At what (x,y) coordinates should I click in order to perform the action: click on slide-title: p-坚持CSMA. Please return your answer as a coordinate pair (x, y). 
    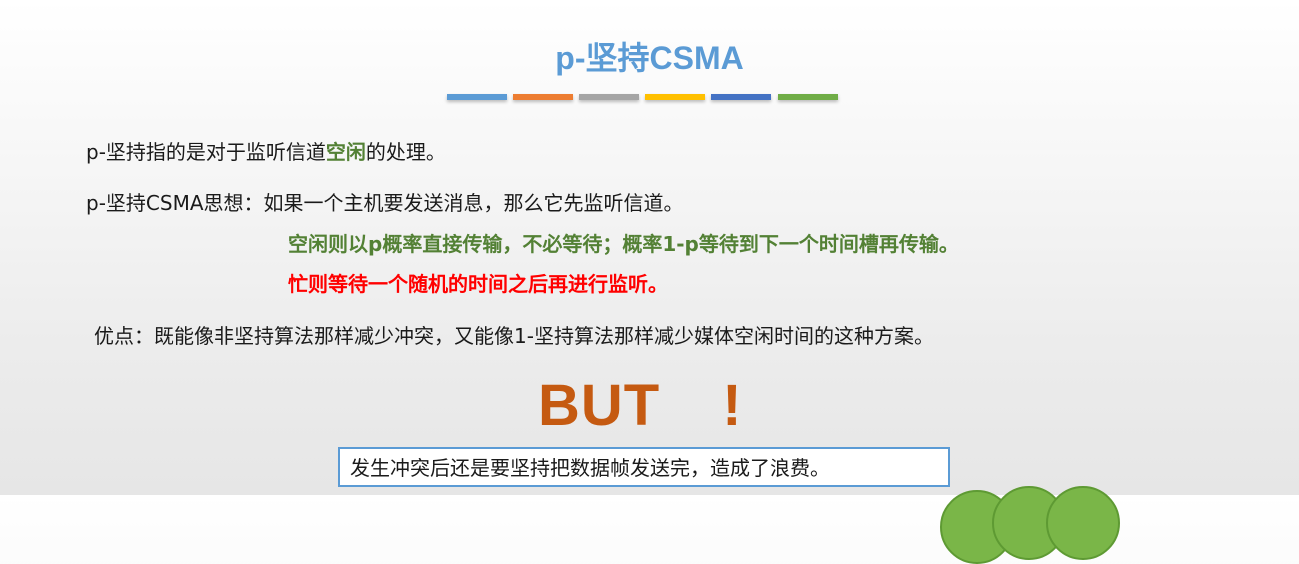
    Looking at the image, I should click on (649, 58).